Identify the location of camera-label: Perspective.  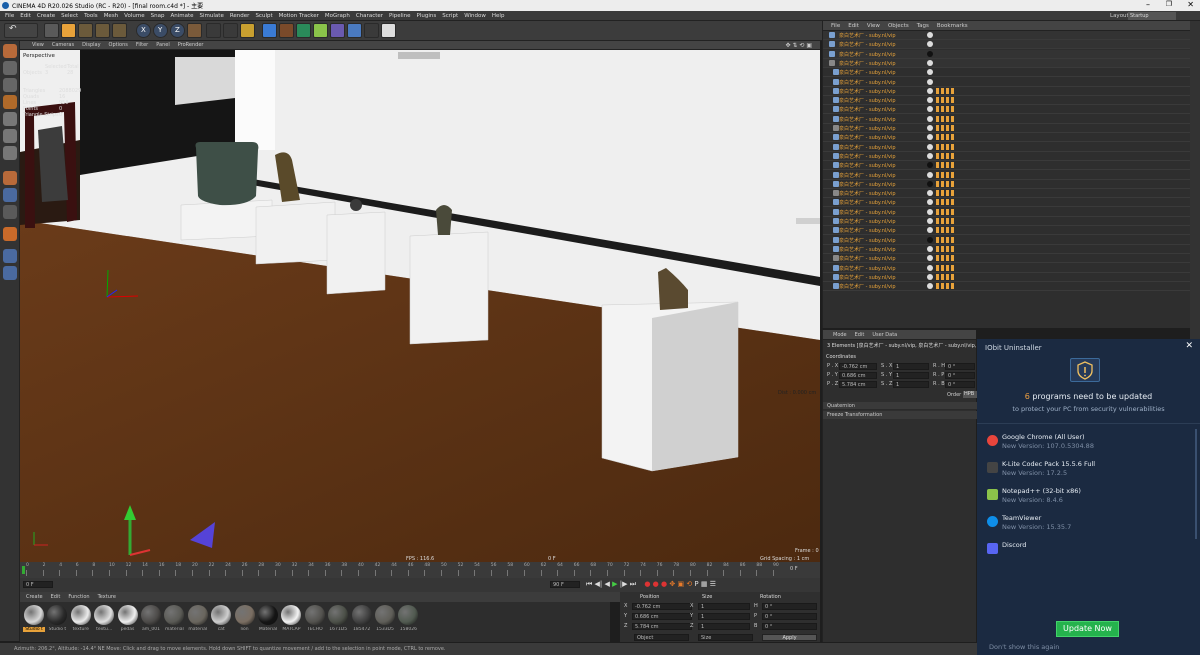
(39, 56).